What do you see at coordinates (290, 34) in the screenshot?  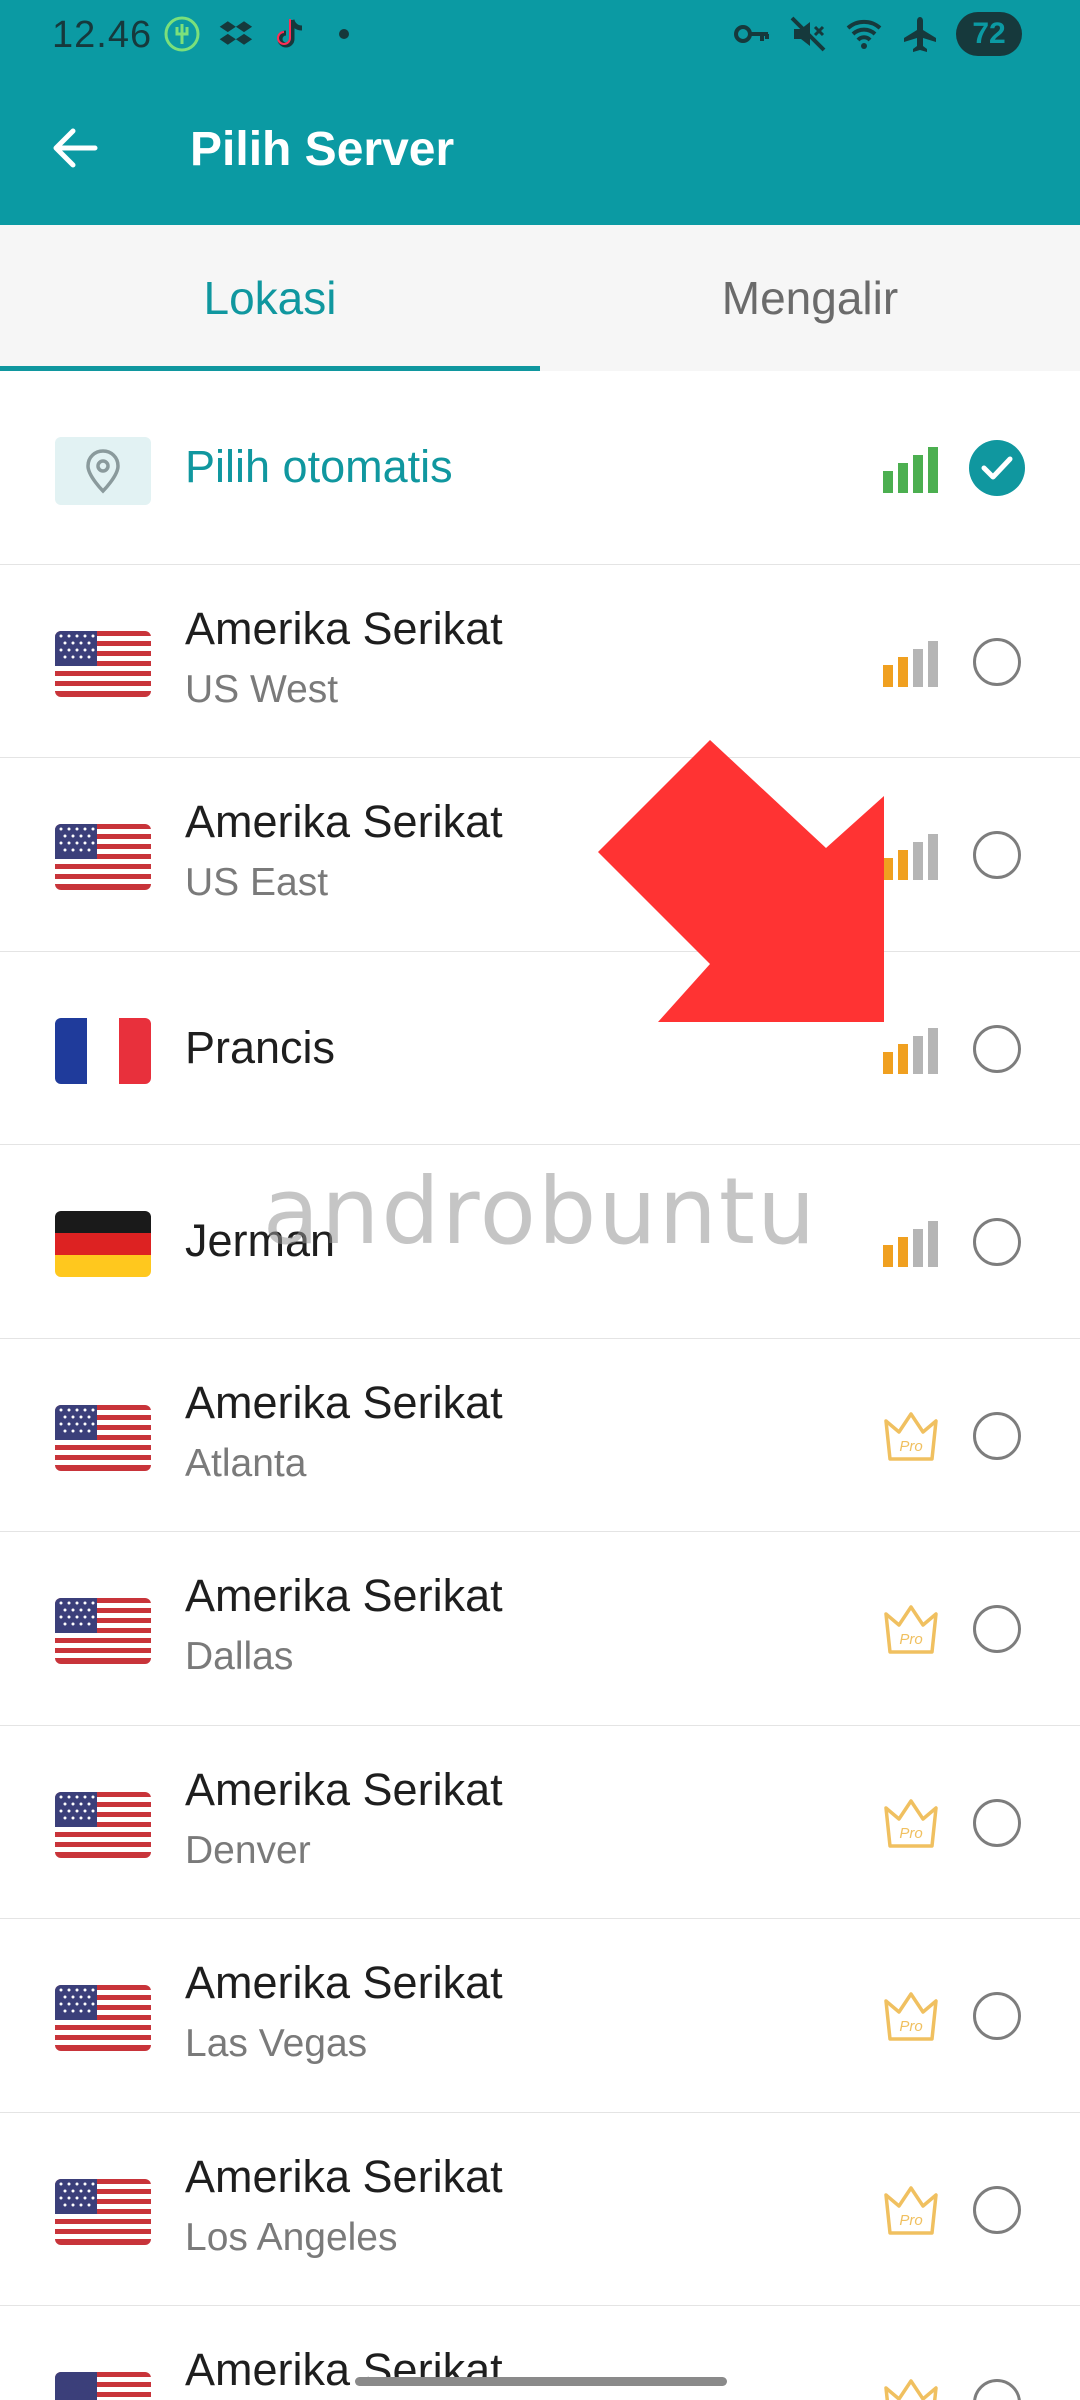 I see `tiktok-icon` at bounding box center [290, 34].